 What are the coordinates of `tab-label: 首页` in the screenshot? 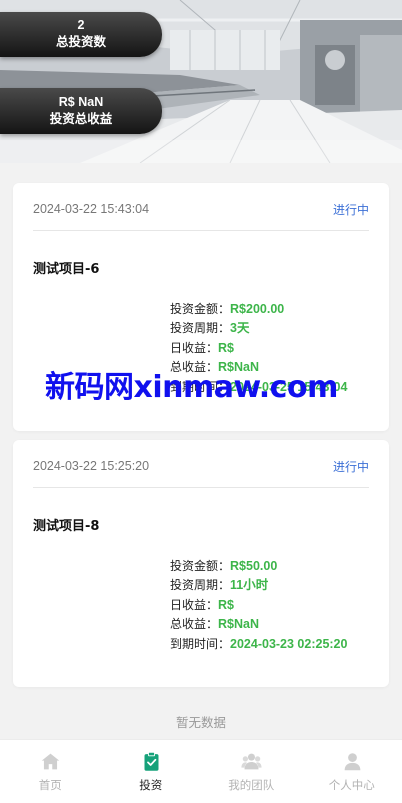 It's located at (50, 785).